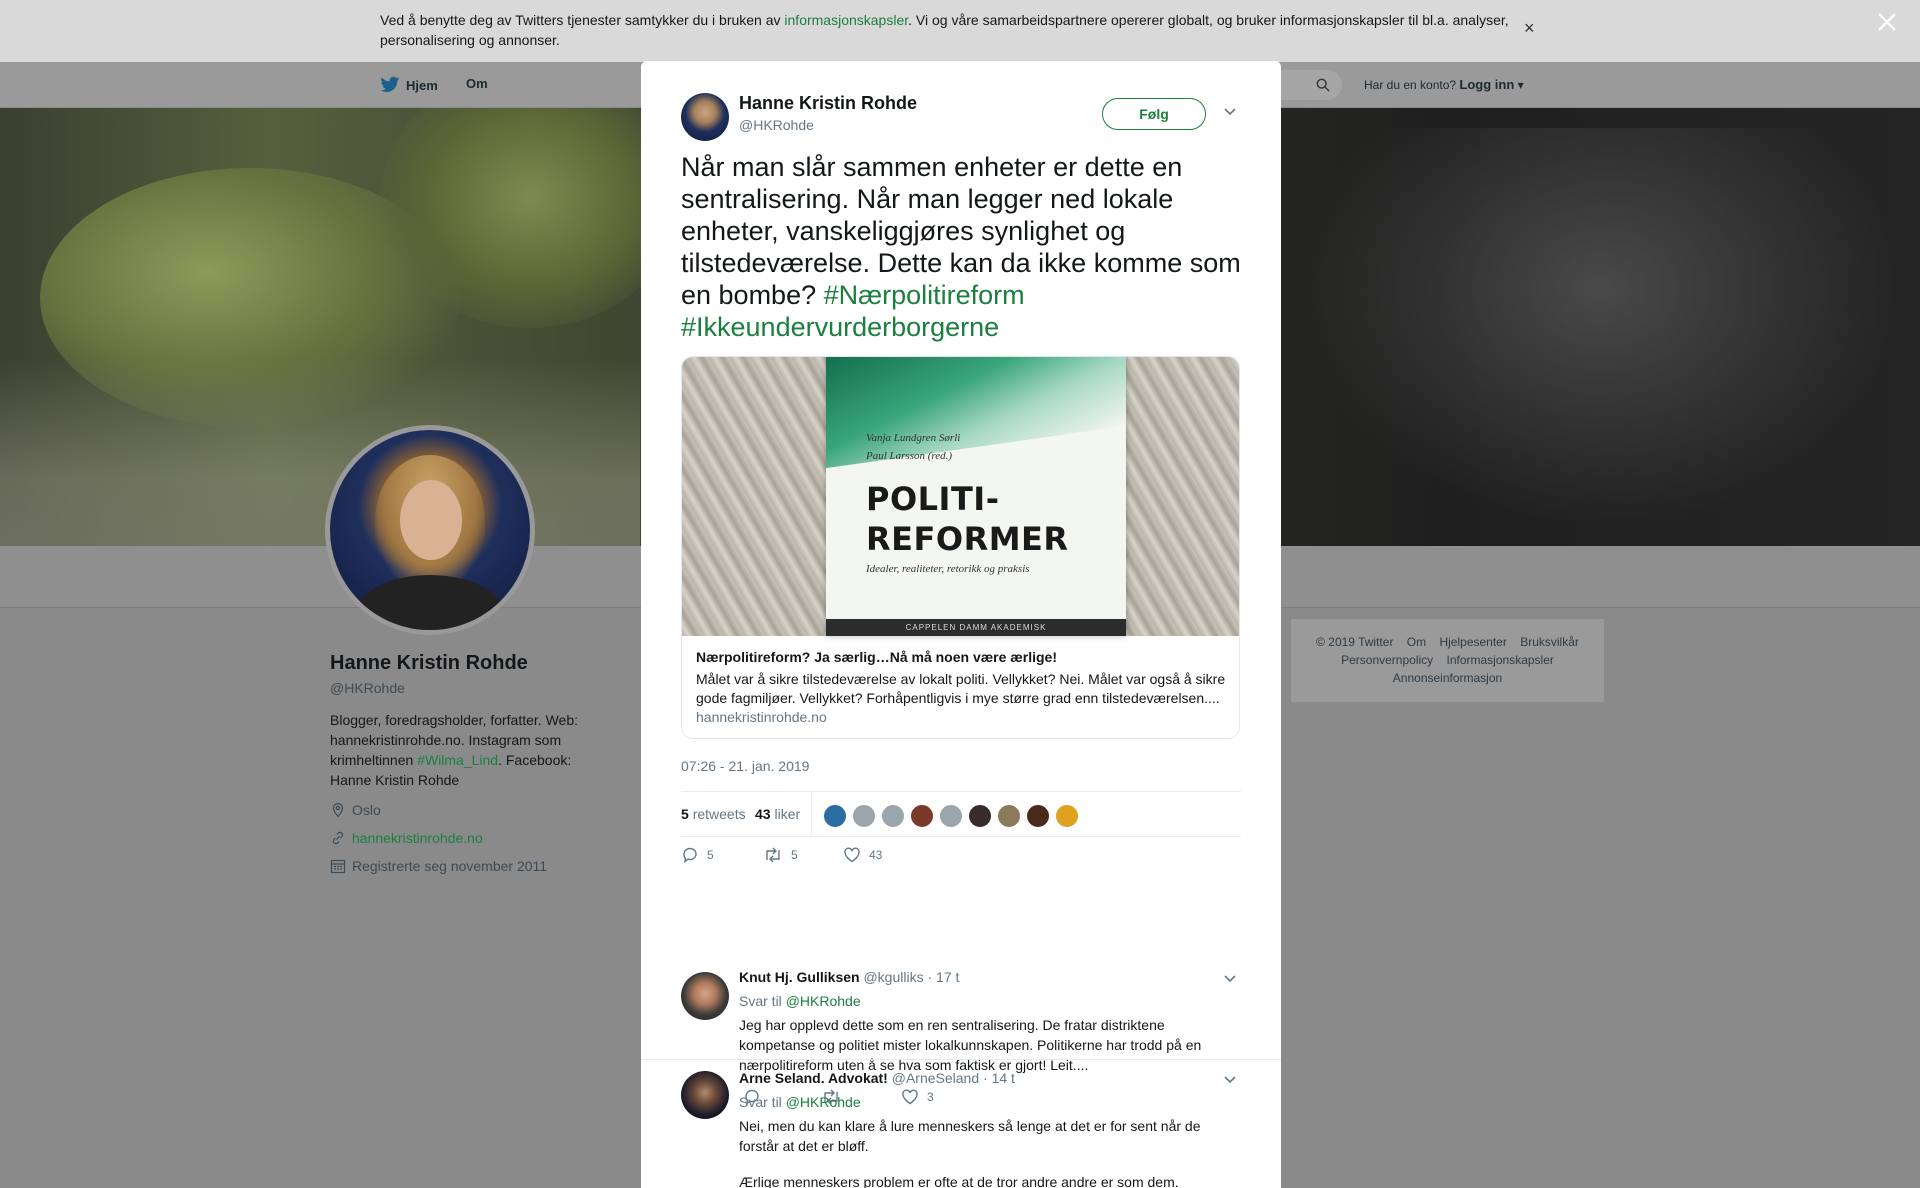 The image size is (1920, 1188). What do you see at coordinates (438, 866) in the screenshot?
I see `profile-joined: Registrerte seg november 2011` at bounding box center [438, 866].